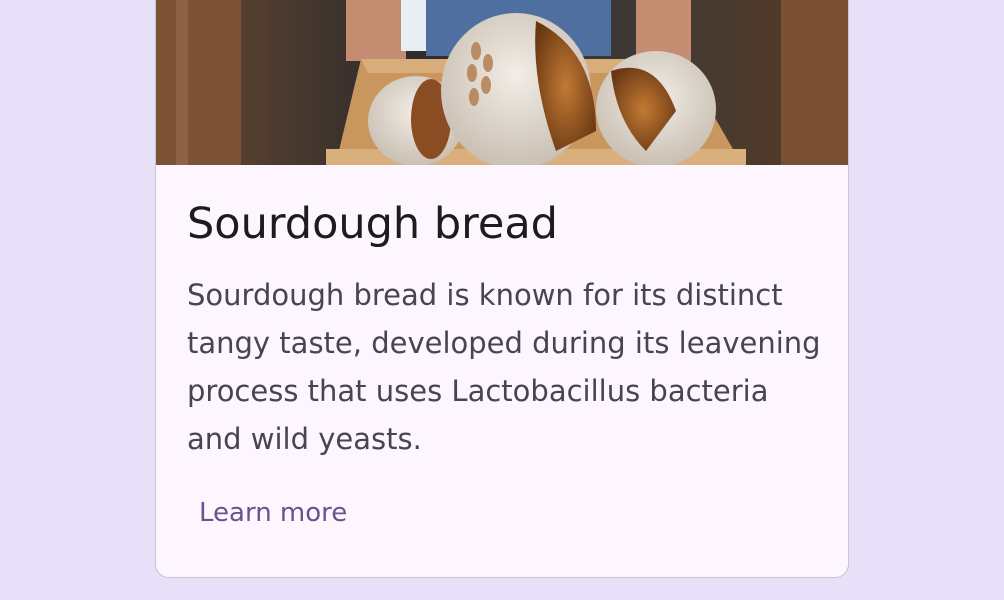 This screenshot has height=600, width=1004. Describe the element at coordinates (273, 513) in the screenshot. I see `learn-more-button: Learn more` at that location.